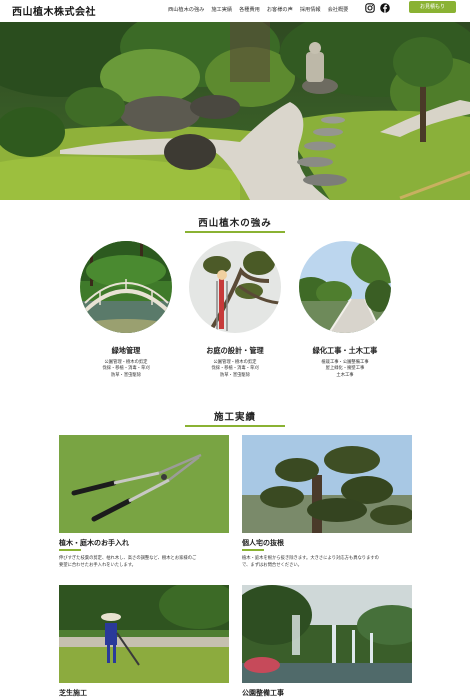 This screenshot has width=470, height=700. I want to click on nav-item-pricing: 各種費用, so click(249, 9).